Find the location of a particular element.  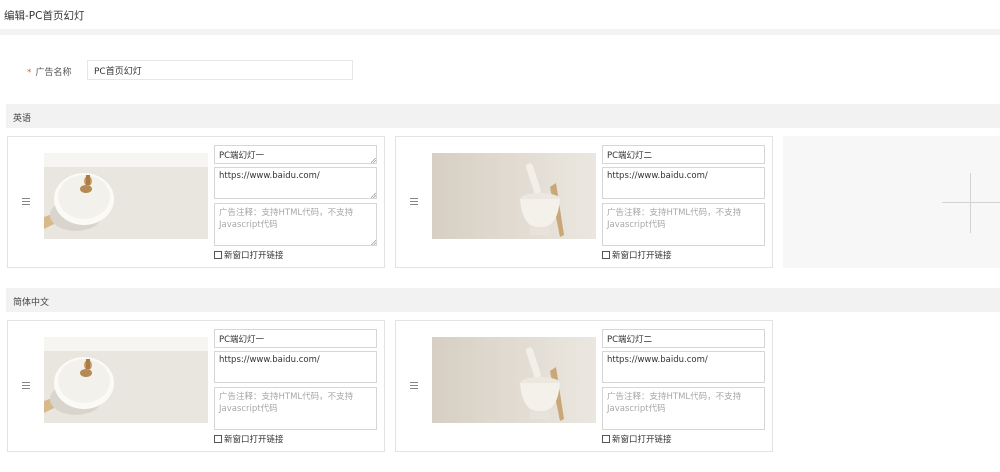

required-mark: * is located at coordinates (29, 73).